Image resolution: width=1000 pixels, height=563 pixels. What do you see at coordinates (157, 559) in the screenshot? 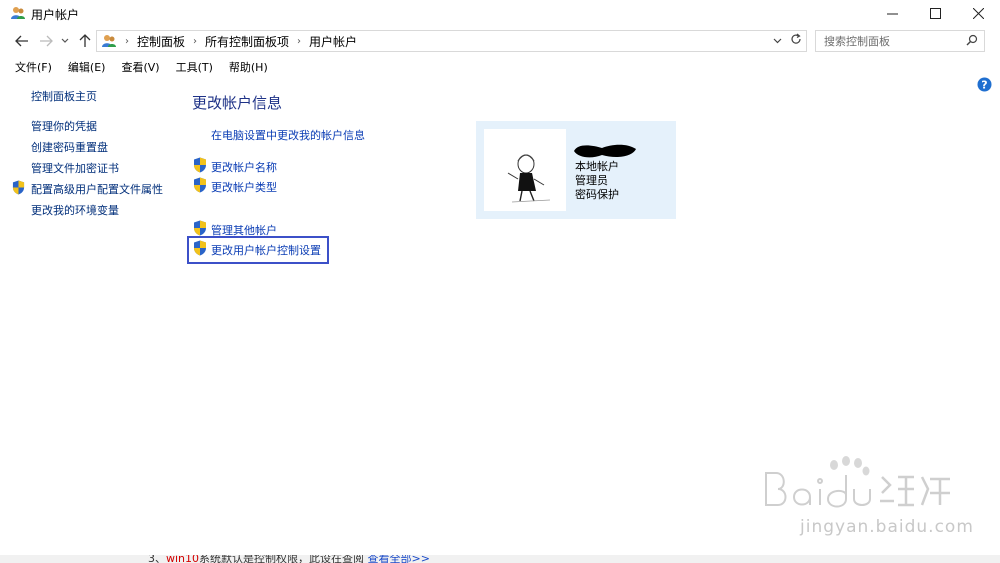
I see `bottom-prefix: 3、` at bounding box center [157, 559].